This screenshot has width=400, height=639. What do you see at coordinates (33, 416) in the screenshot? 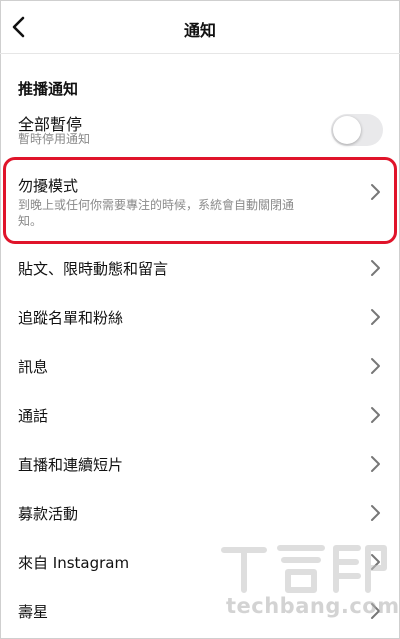
I see `list-item-label: 通話` at bounding box center [33, 416].